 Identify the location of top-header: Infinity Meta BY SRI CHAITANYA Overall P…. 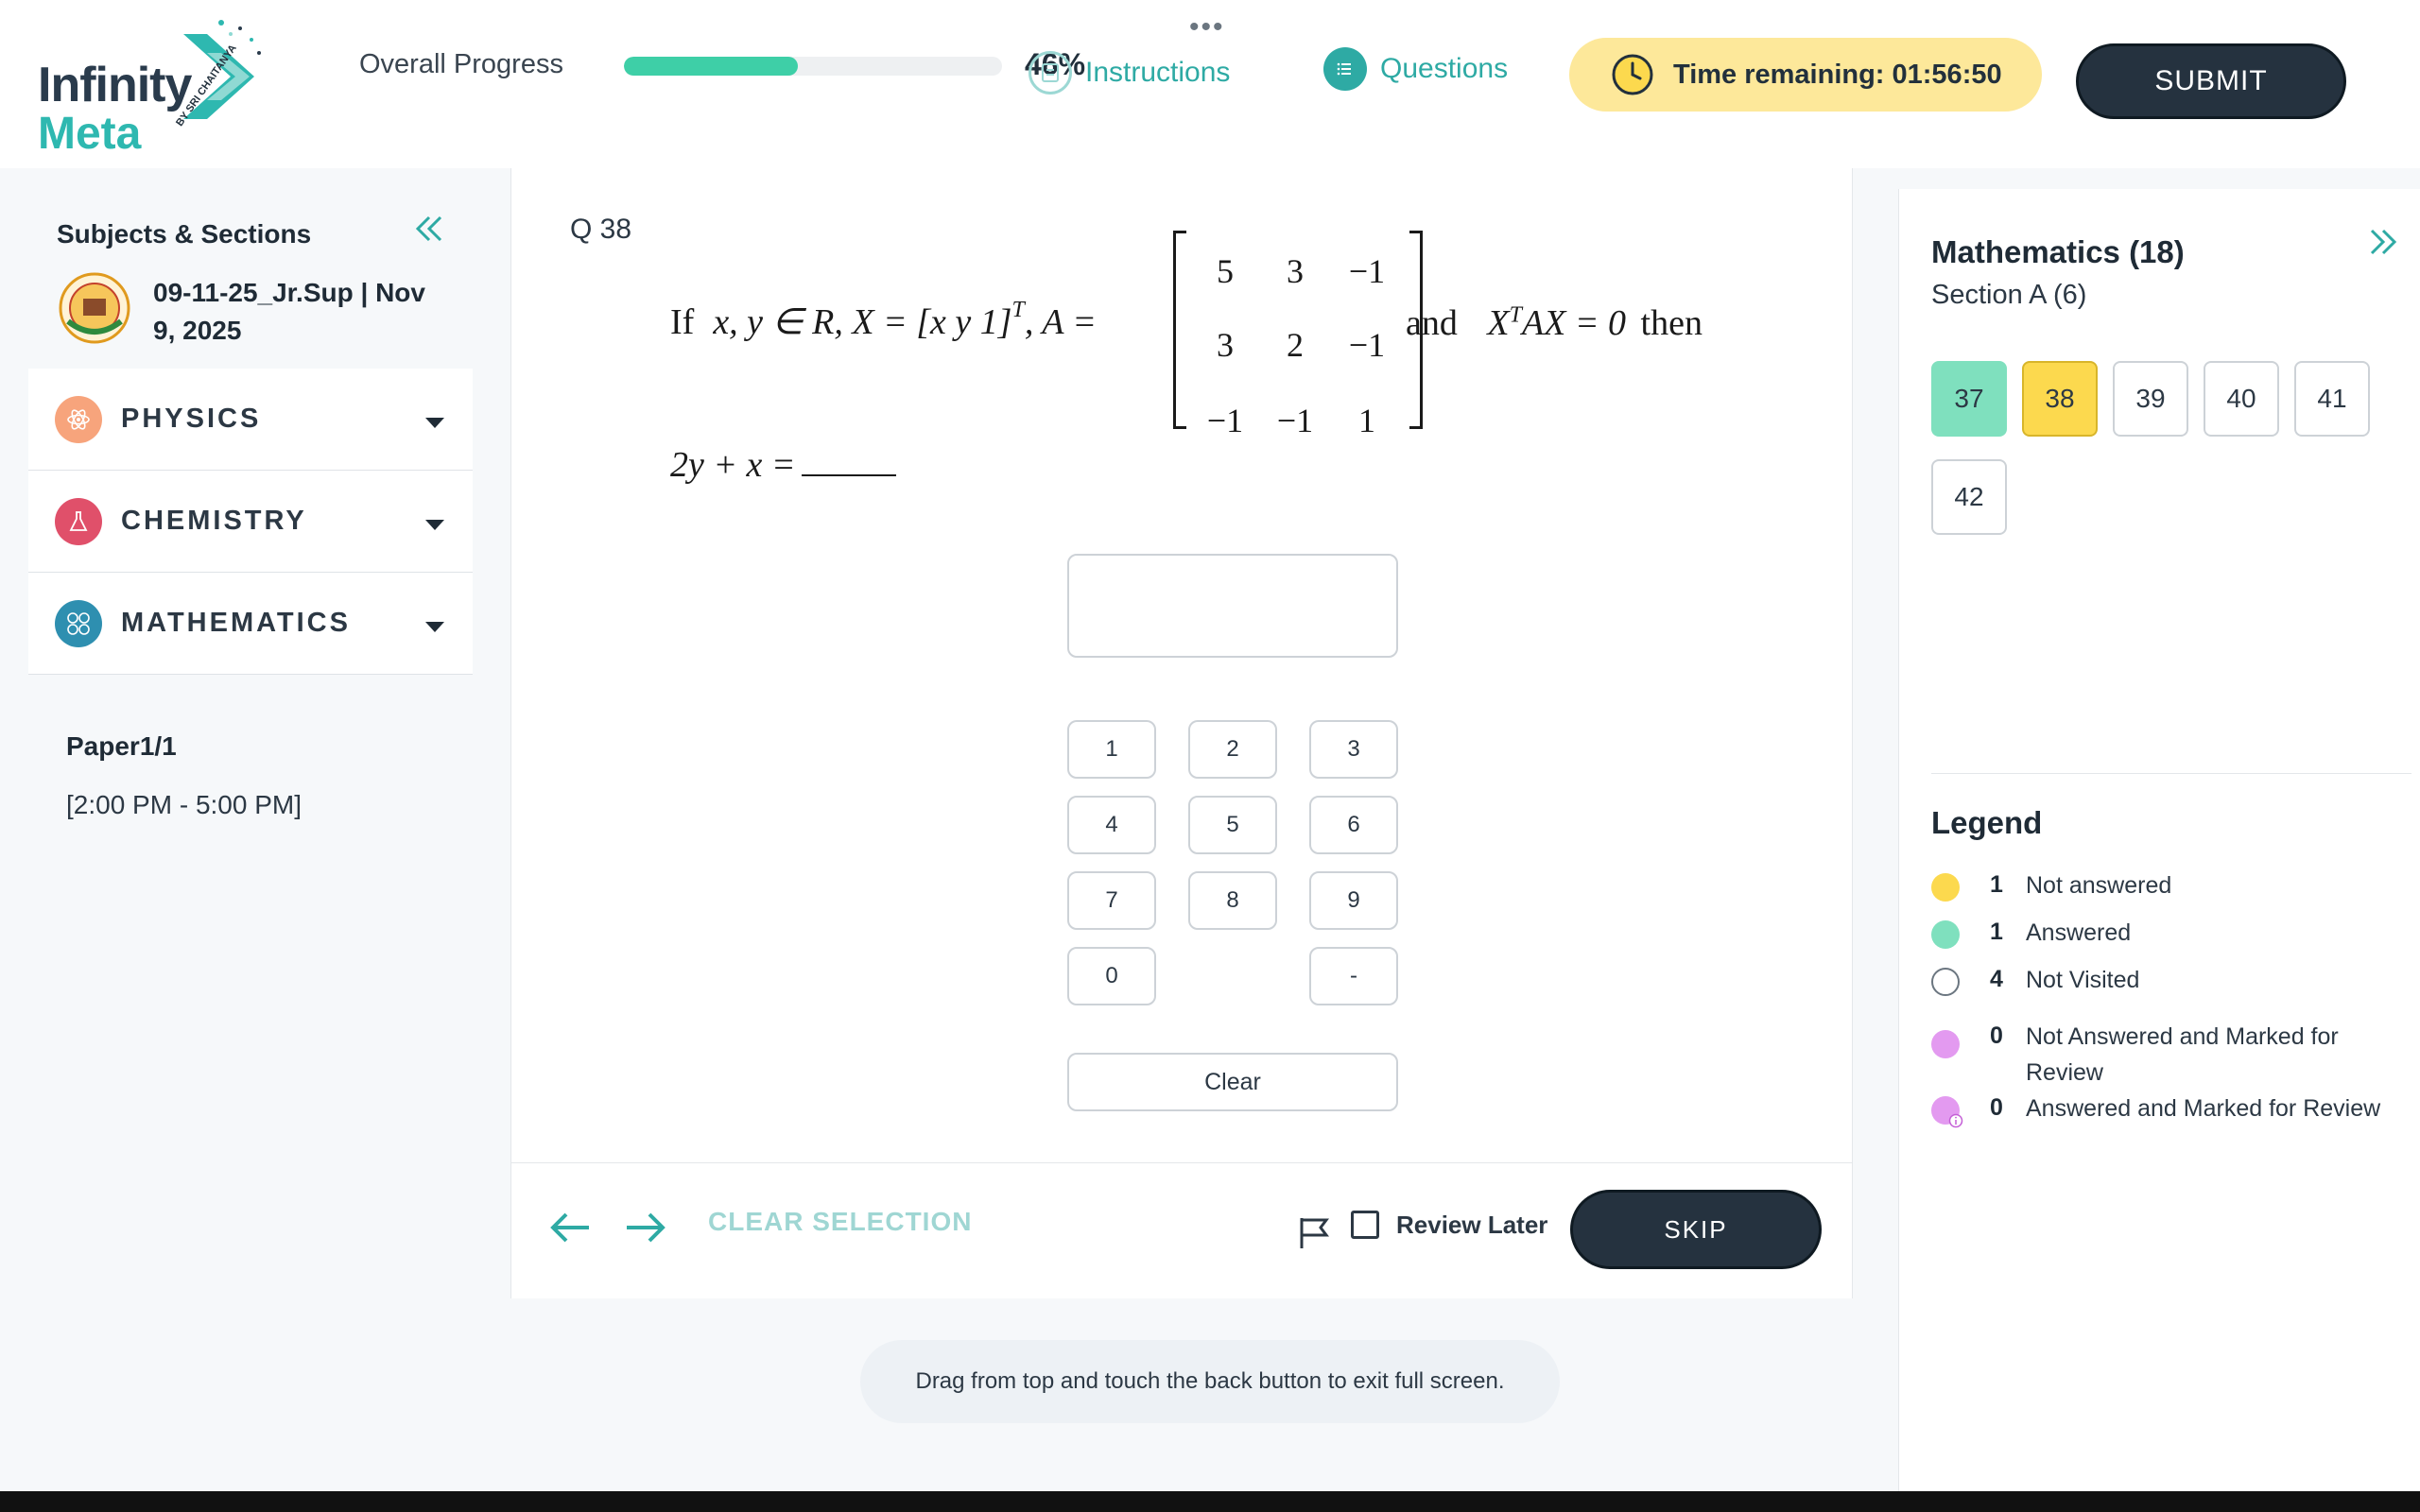
(1210, 84).